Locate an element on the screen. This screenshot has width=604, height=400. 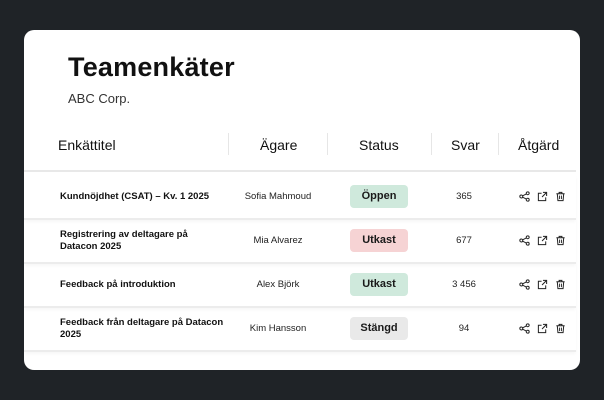
column-header-responses: Svar is located at coordinates (465, 150).